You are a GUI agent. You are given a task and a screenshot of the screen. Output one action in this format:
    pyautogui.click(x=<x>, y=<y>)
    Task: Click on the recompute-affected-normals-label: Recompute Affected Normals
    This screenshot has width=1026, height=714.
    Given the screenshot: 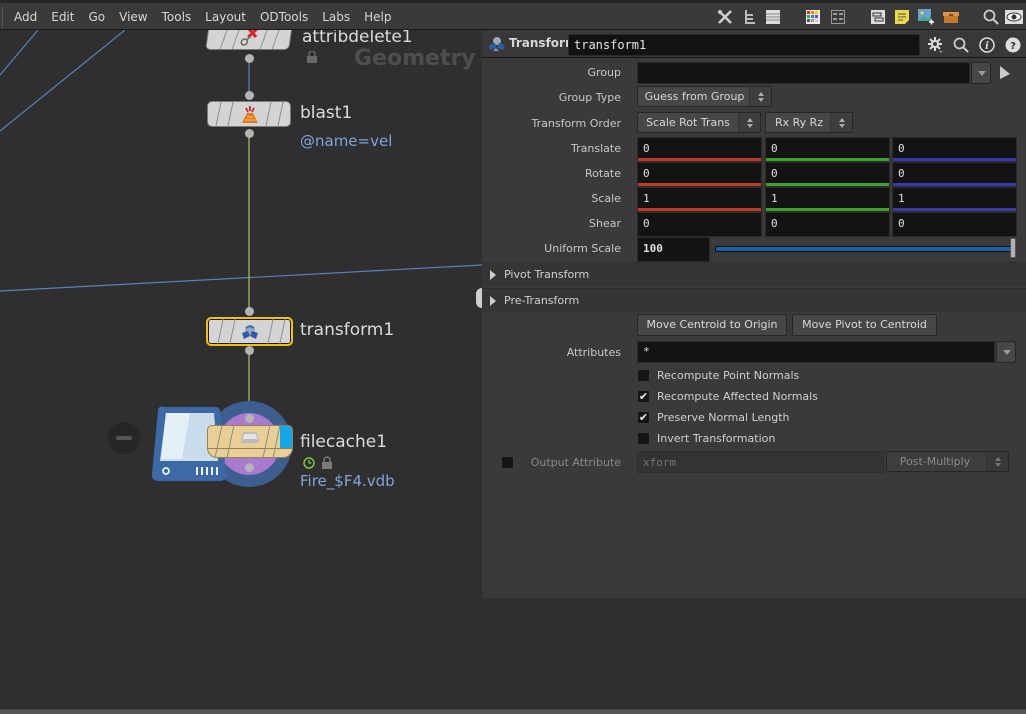 What is the action you would take?
    pyautogui.click(x=737, y=396)
    